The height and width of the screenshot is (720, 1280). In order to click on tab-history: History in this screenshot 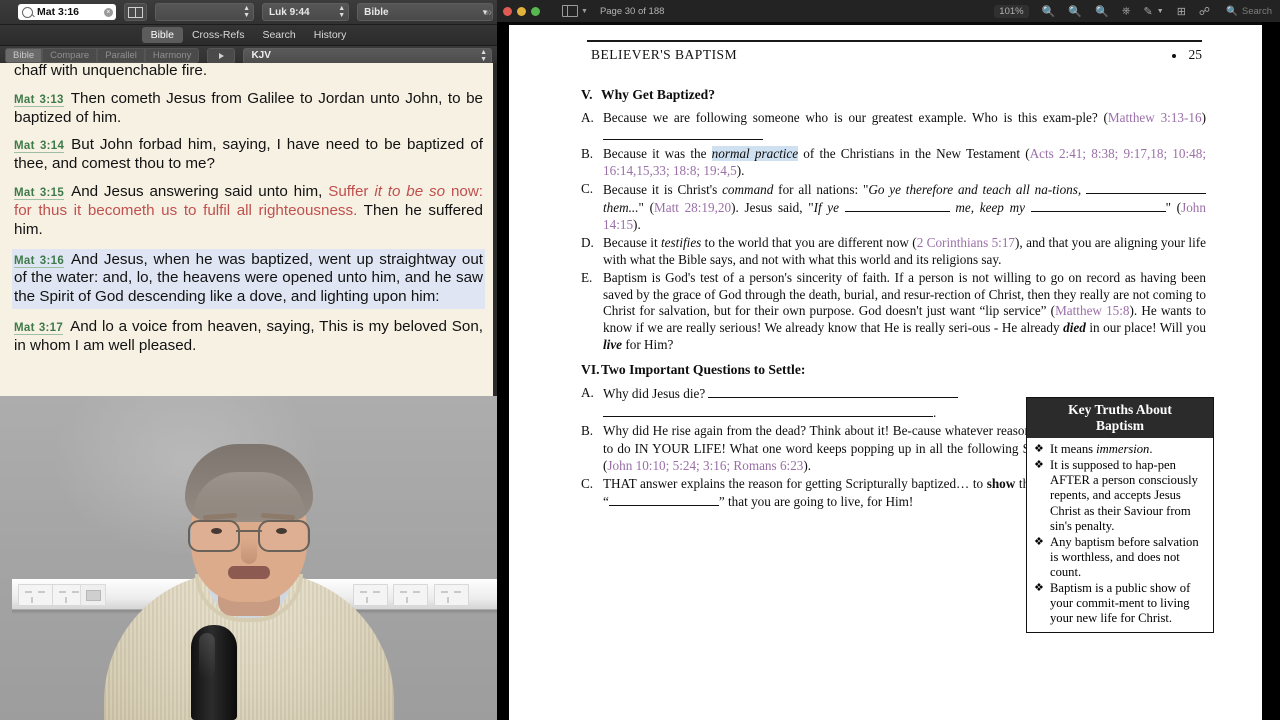, I will do `click(330, 35)`.